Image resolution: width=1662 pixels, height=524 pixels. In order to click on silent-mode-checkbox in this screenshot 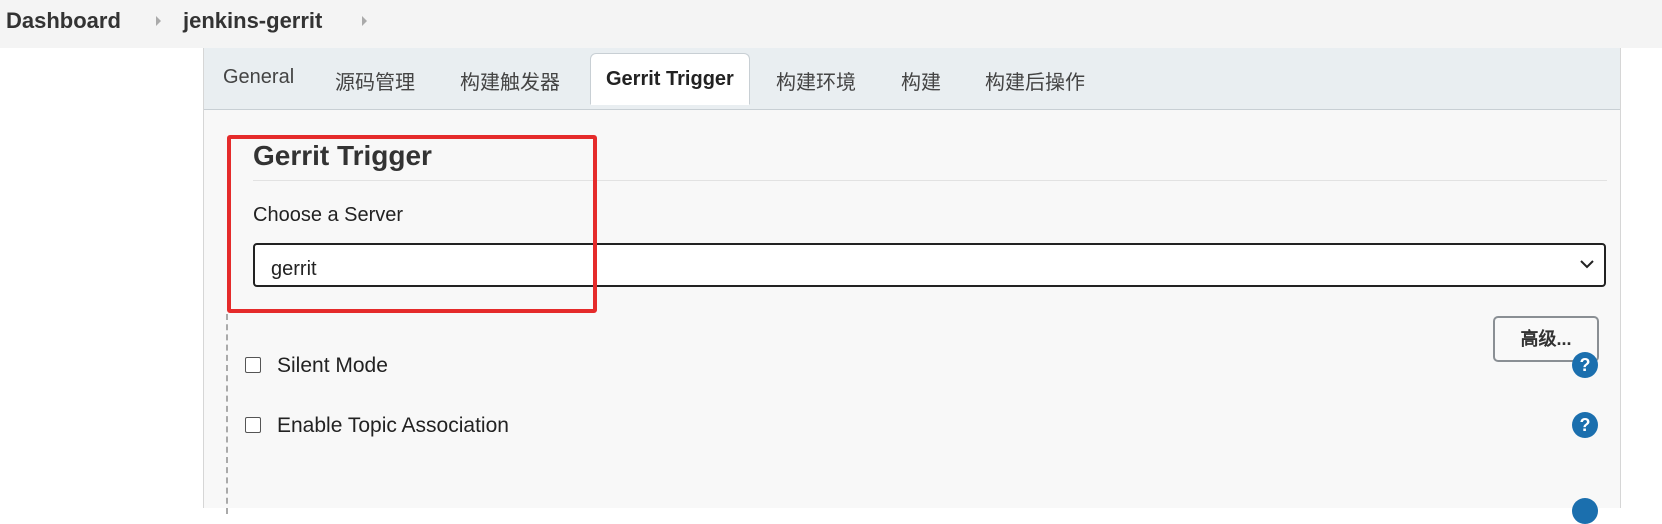, I will do `click(253, 365)`.